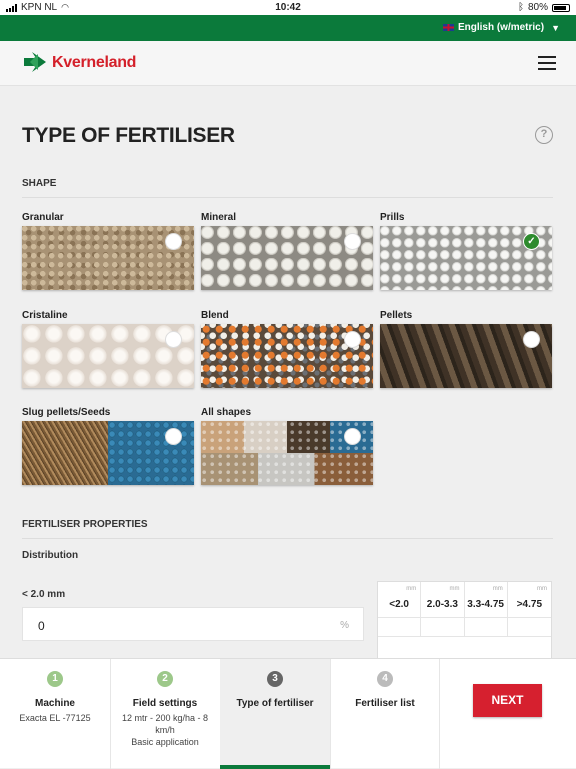 Image resolution: width=576 pixels, height=769 pixels. What do you see at coordinates (66, 412) in the screenshot?
I see `shape-option-label: Slug pellets/Seeds` at bounding box center [66, 412].